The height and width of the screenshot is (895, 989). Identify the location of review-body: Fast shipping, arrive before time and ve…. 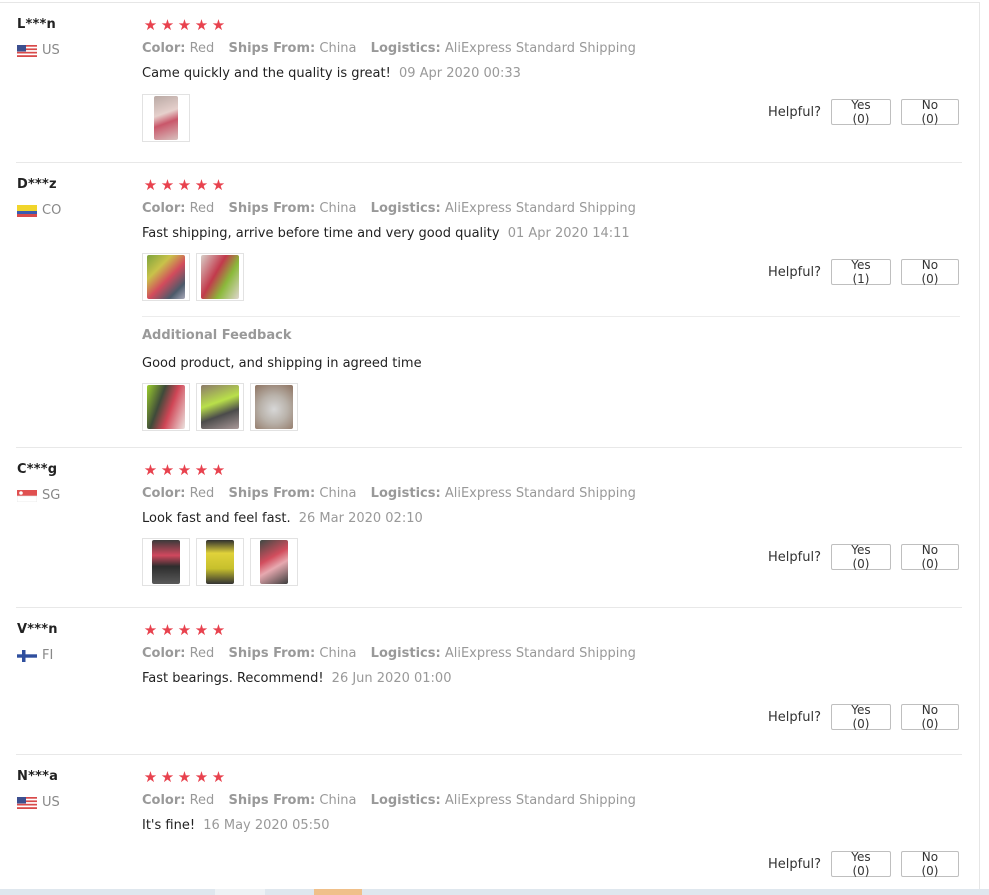
(386, 233).